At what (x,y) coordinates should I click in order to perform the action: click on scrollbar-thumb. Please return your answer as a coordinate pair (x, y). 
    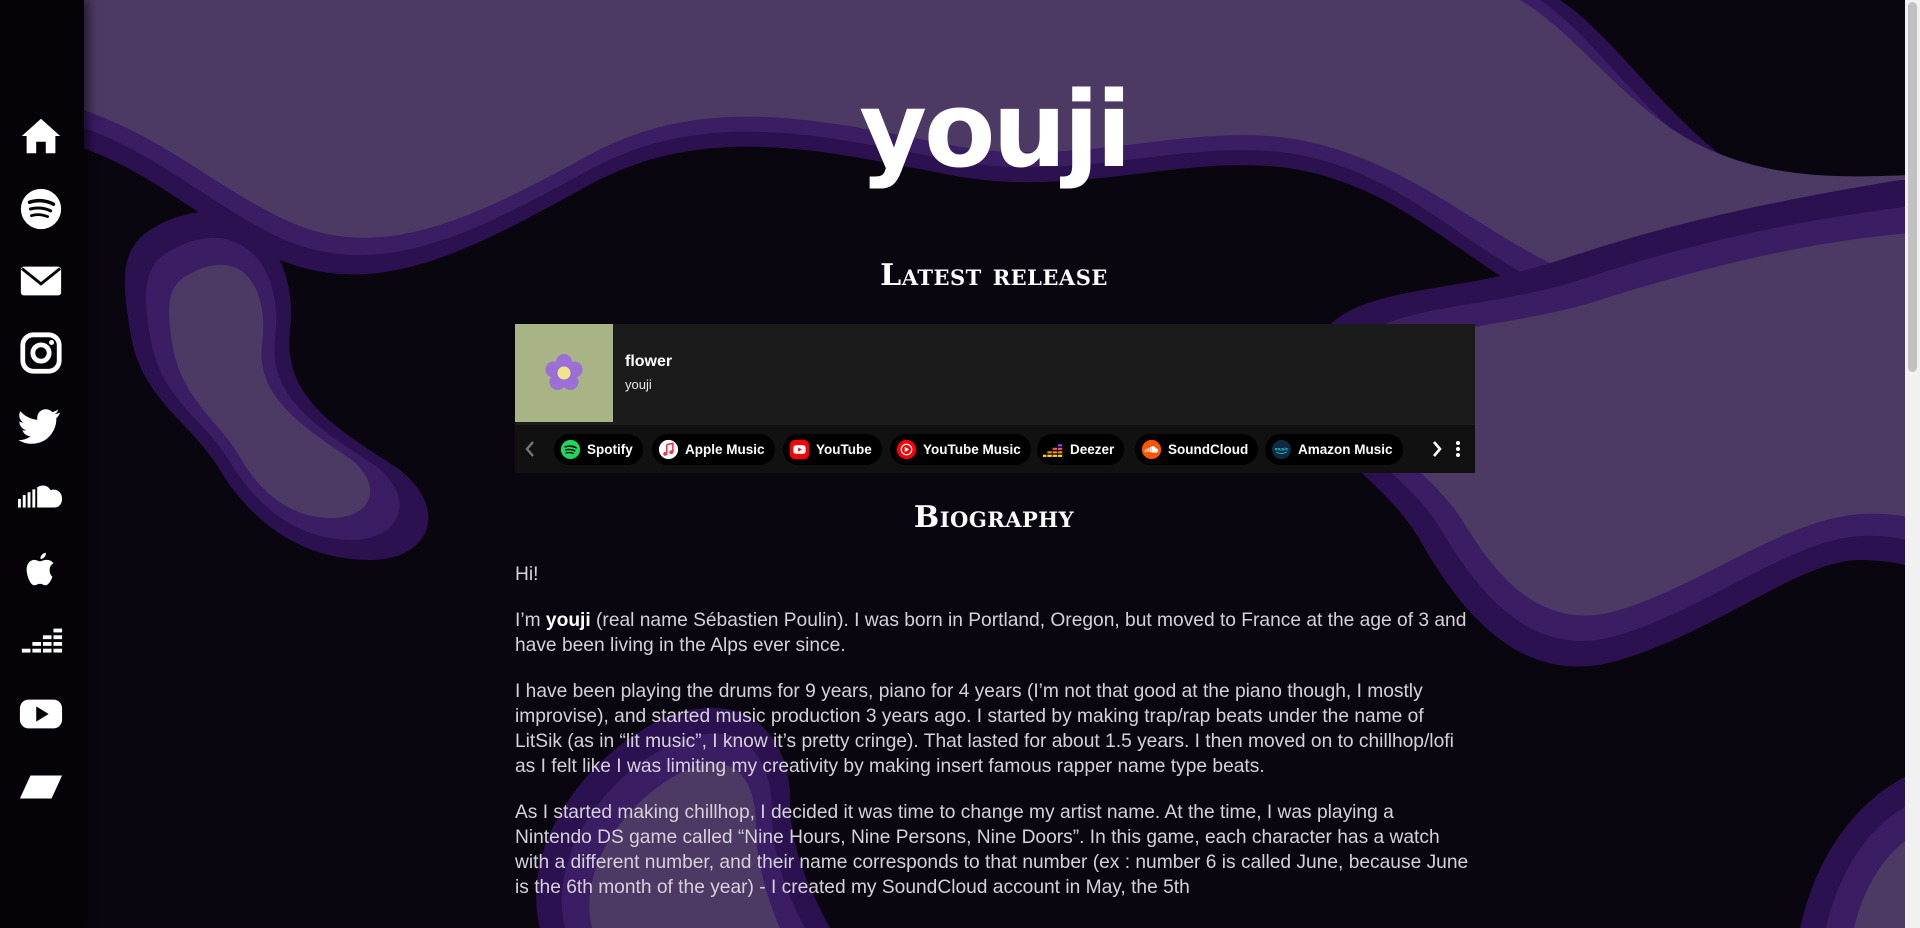
    Looking at the image, I should click on (1912, 187).